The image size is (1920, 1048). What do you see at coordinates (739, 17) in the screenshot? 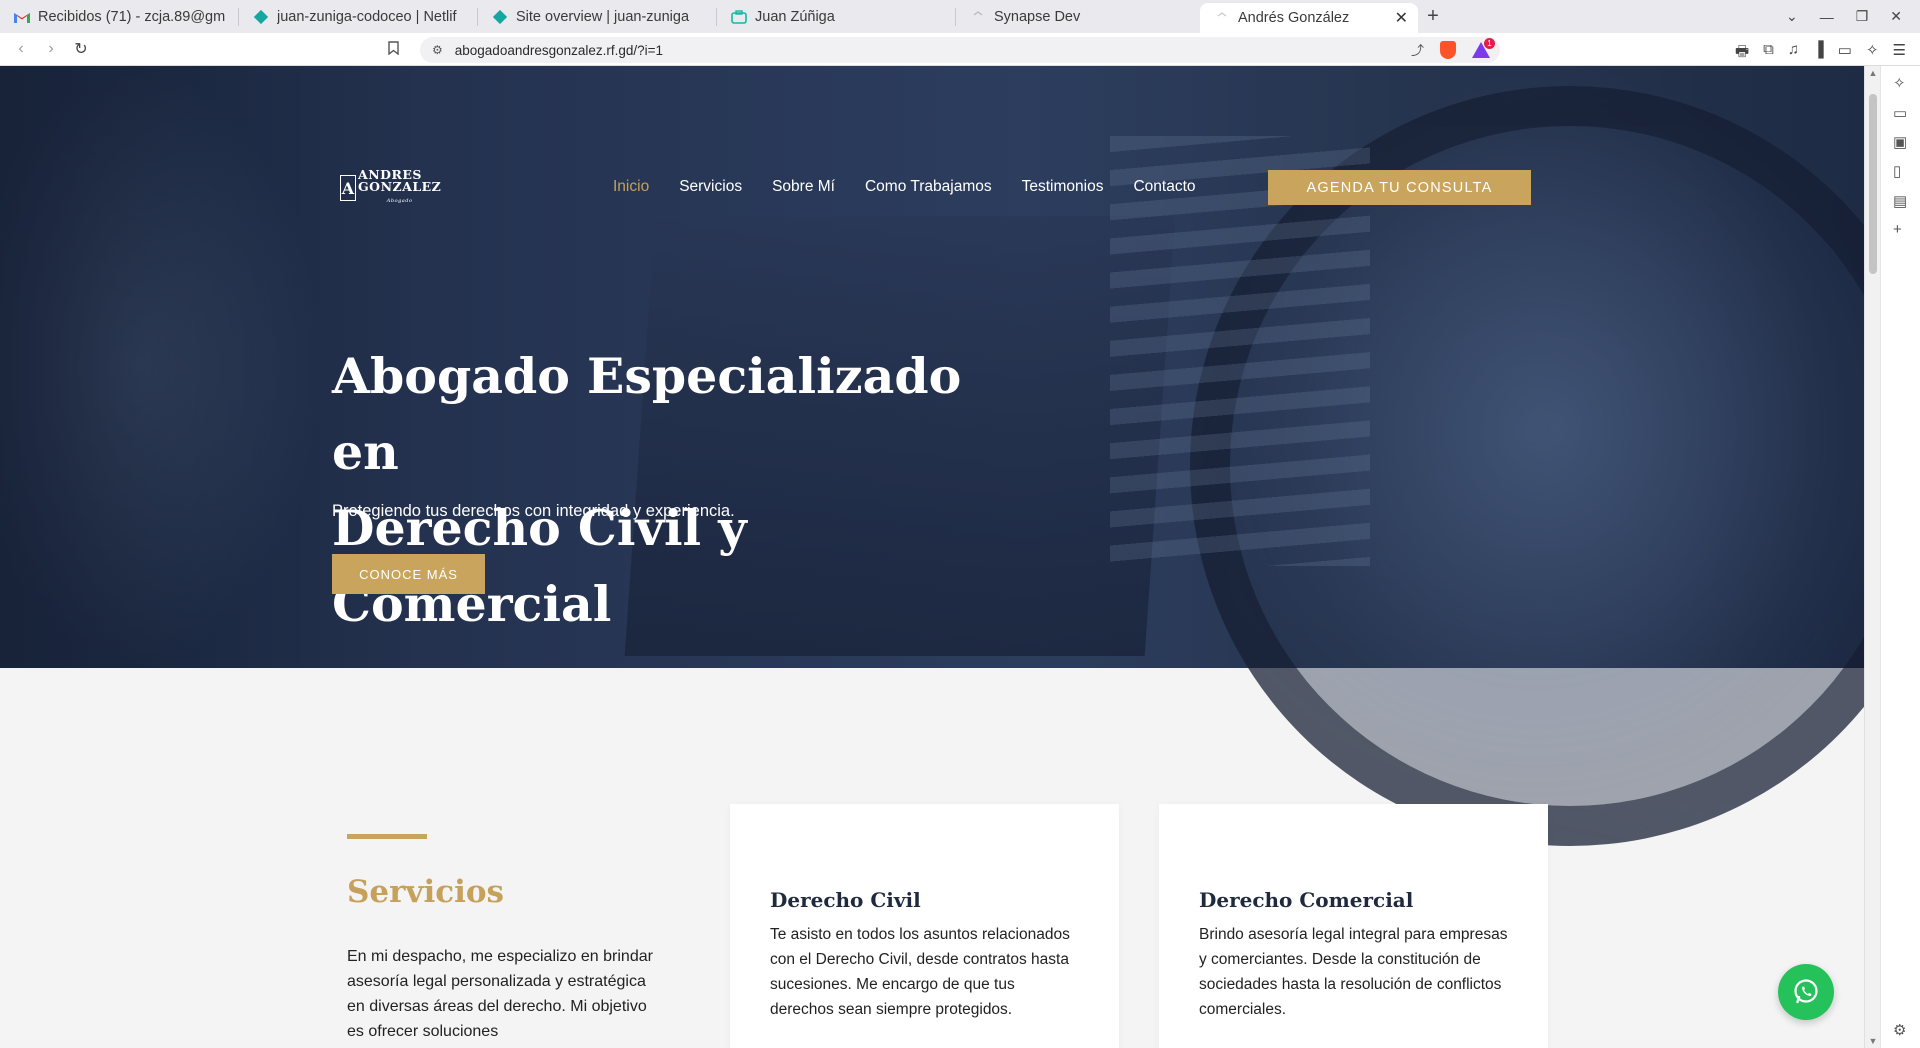
I see `briefcase-icon` at bounding box center [739, 17].